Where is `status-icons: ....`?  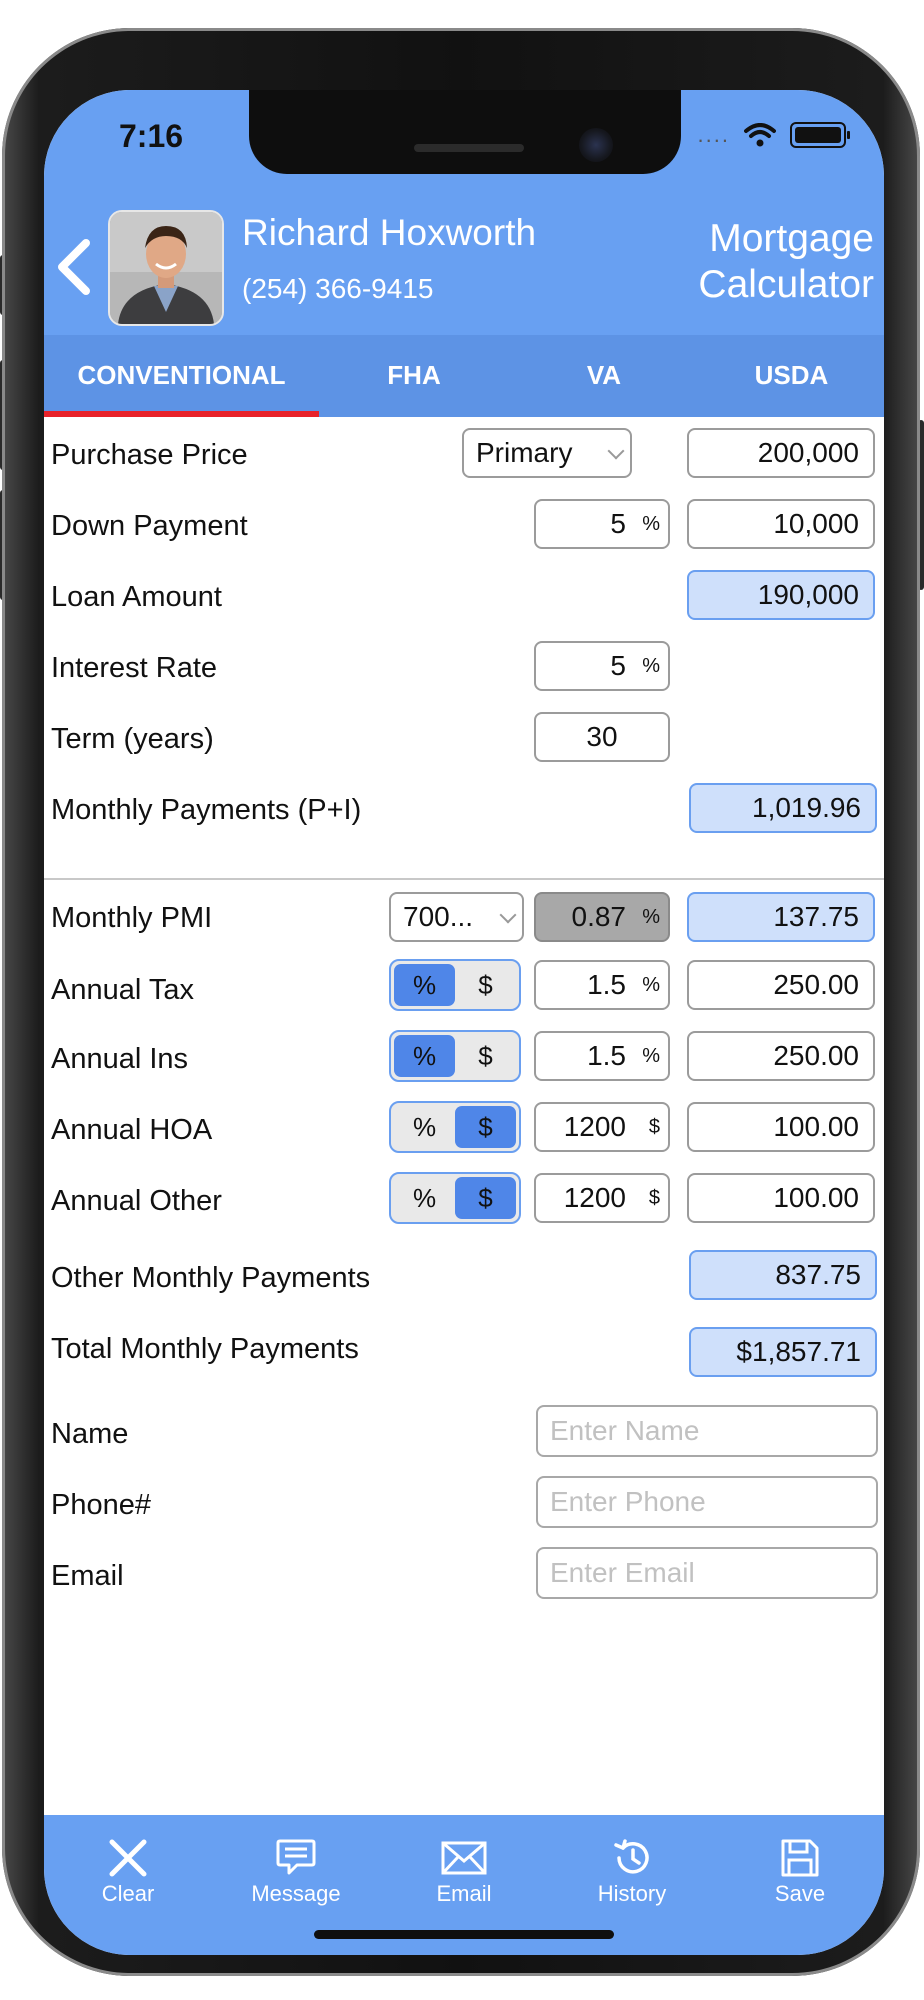 status-icons: .... is located at coordinates (773, 135).